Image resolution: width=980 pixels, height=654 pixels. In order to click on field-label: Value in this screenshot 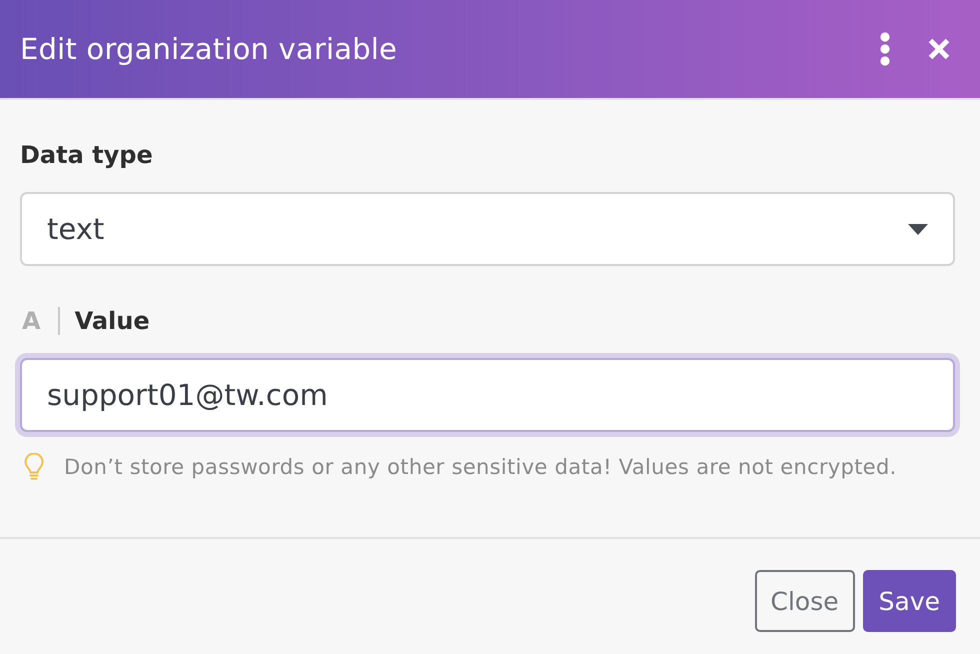, I will do `click(112, 321)`.